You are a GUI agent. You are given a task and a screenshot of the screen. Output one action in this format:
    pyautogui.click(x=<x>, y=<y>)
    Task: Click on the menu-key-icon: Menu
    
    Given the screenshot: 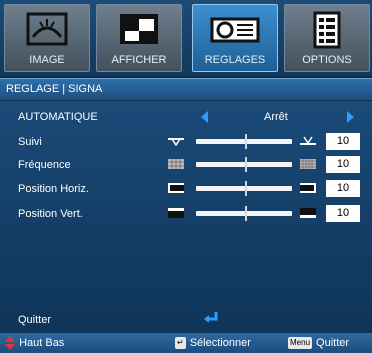 What is the action you would take?
    pyautogui.click(x=300, y=343)
    